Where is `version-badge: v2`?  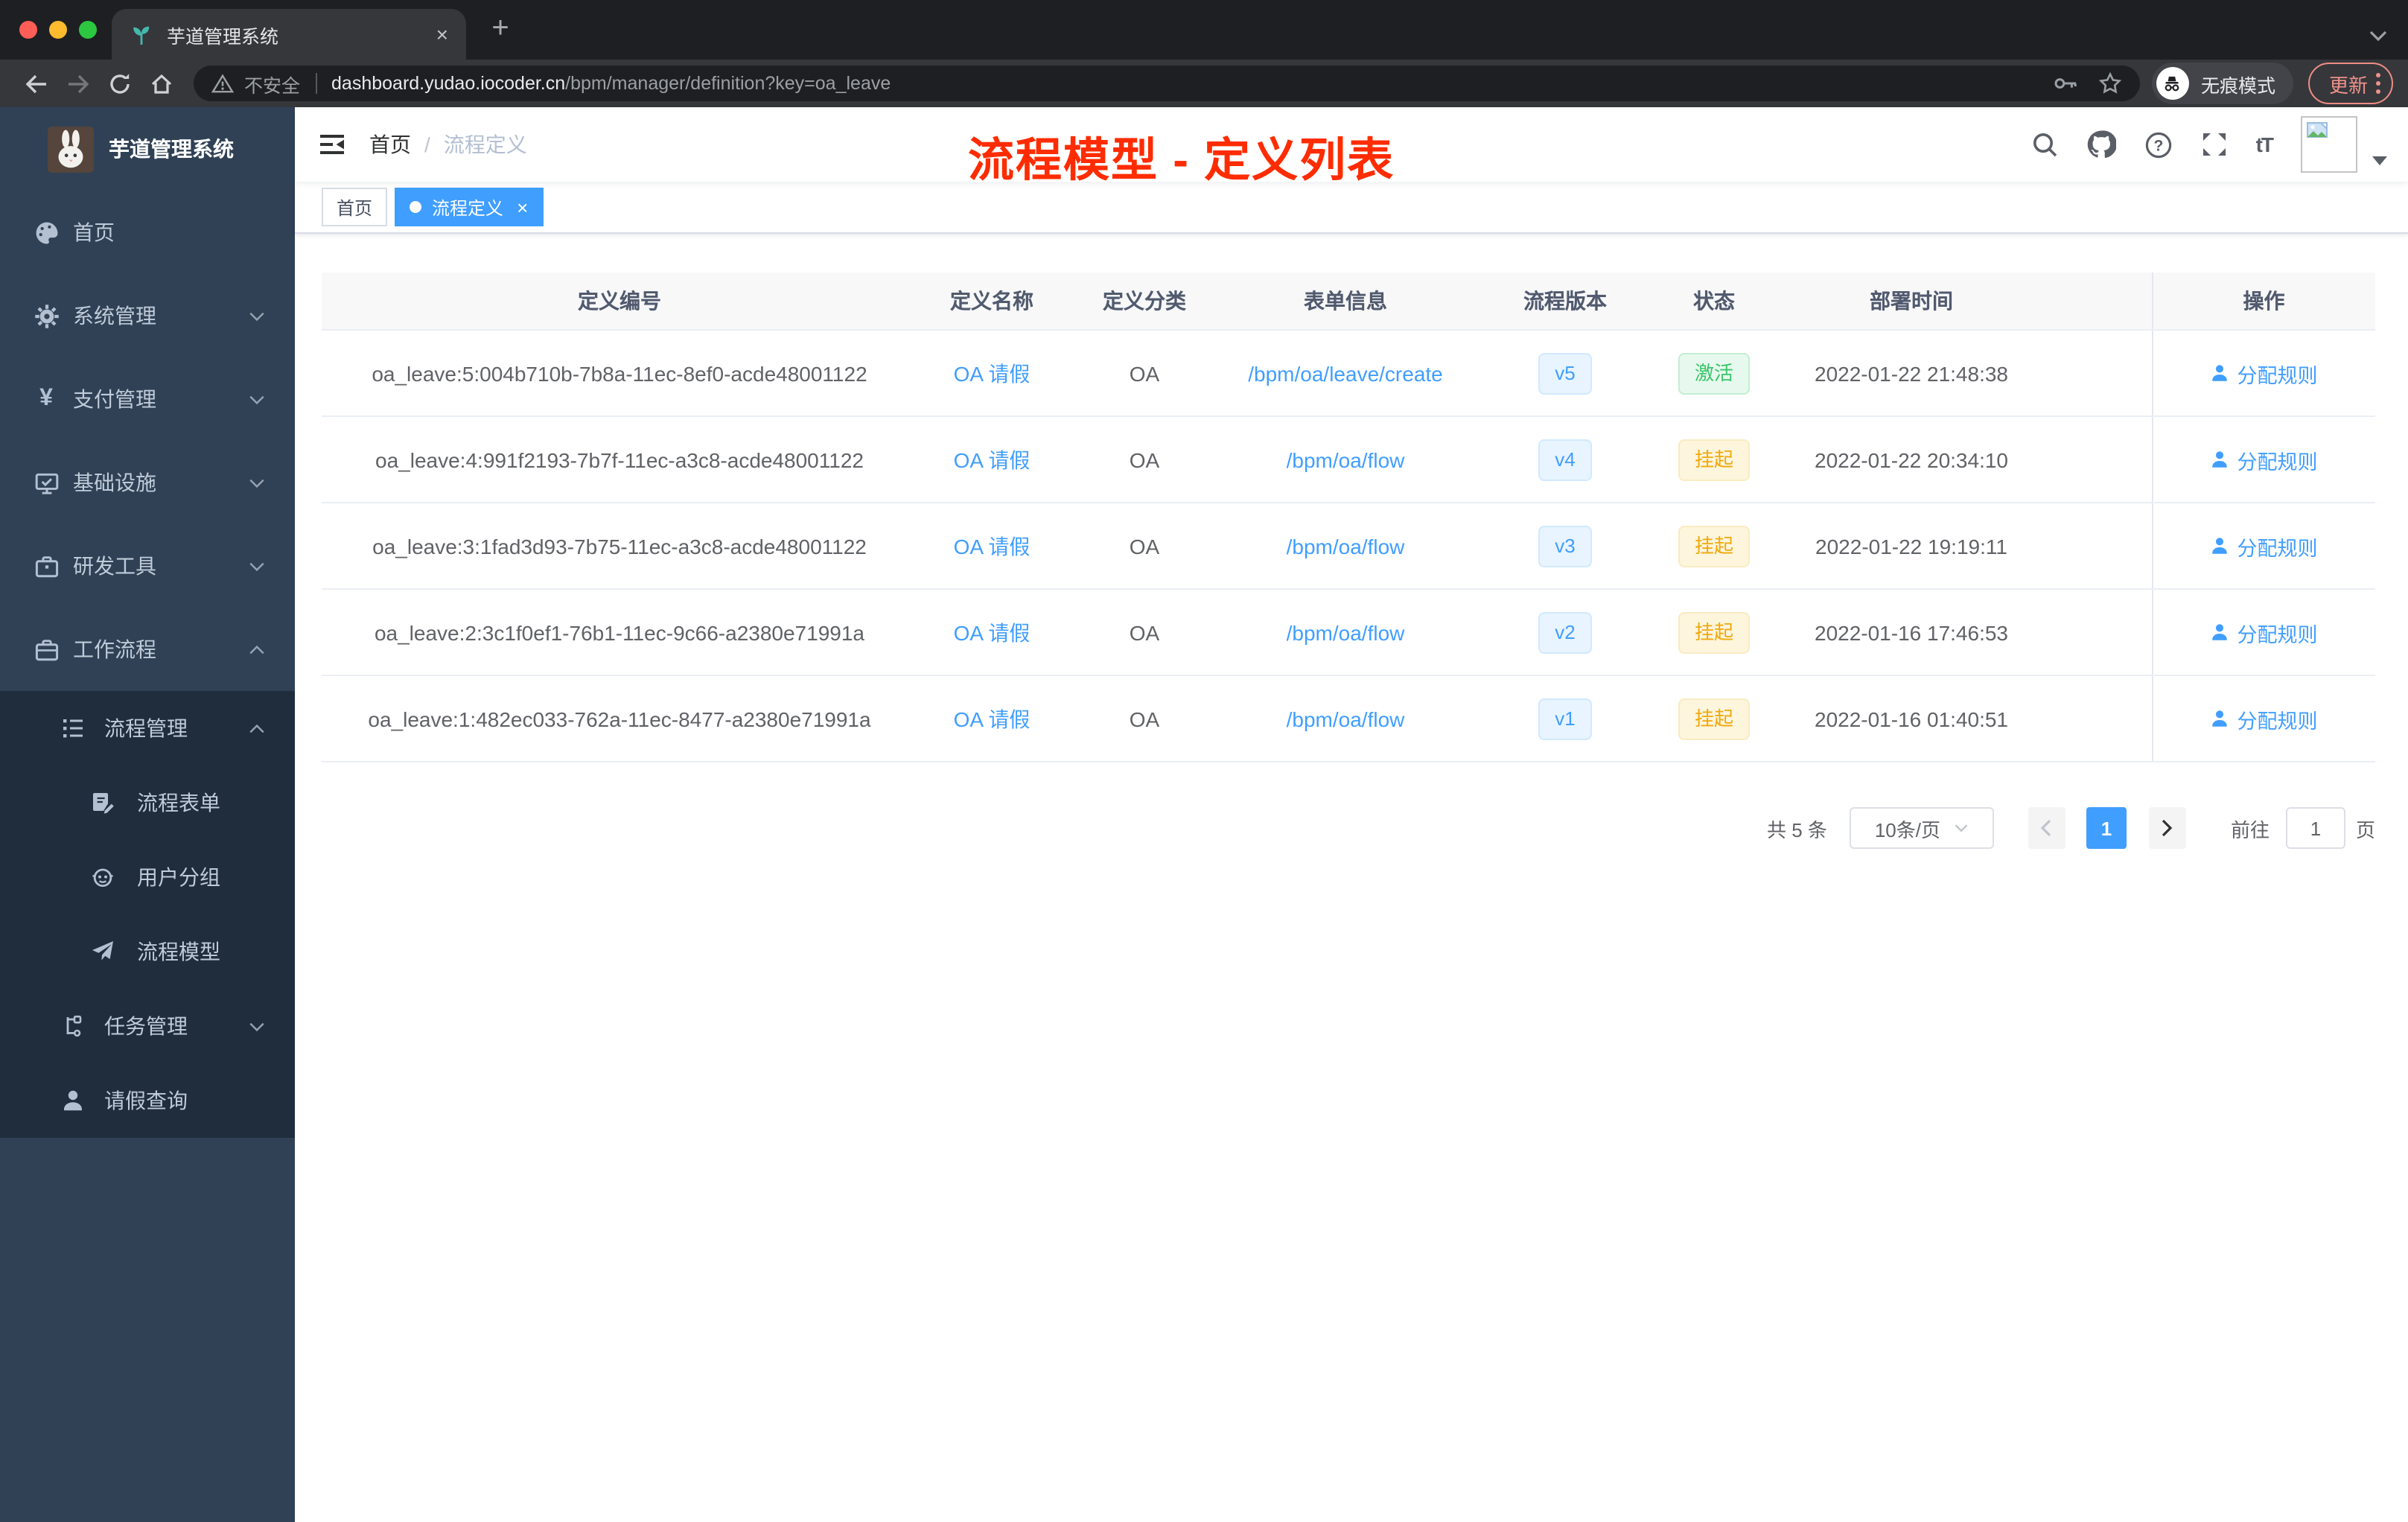
version-badge: v2 is located at coordinates (1565, 632).